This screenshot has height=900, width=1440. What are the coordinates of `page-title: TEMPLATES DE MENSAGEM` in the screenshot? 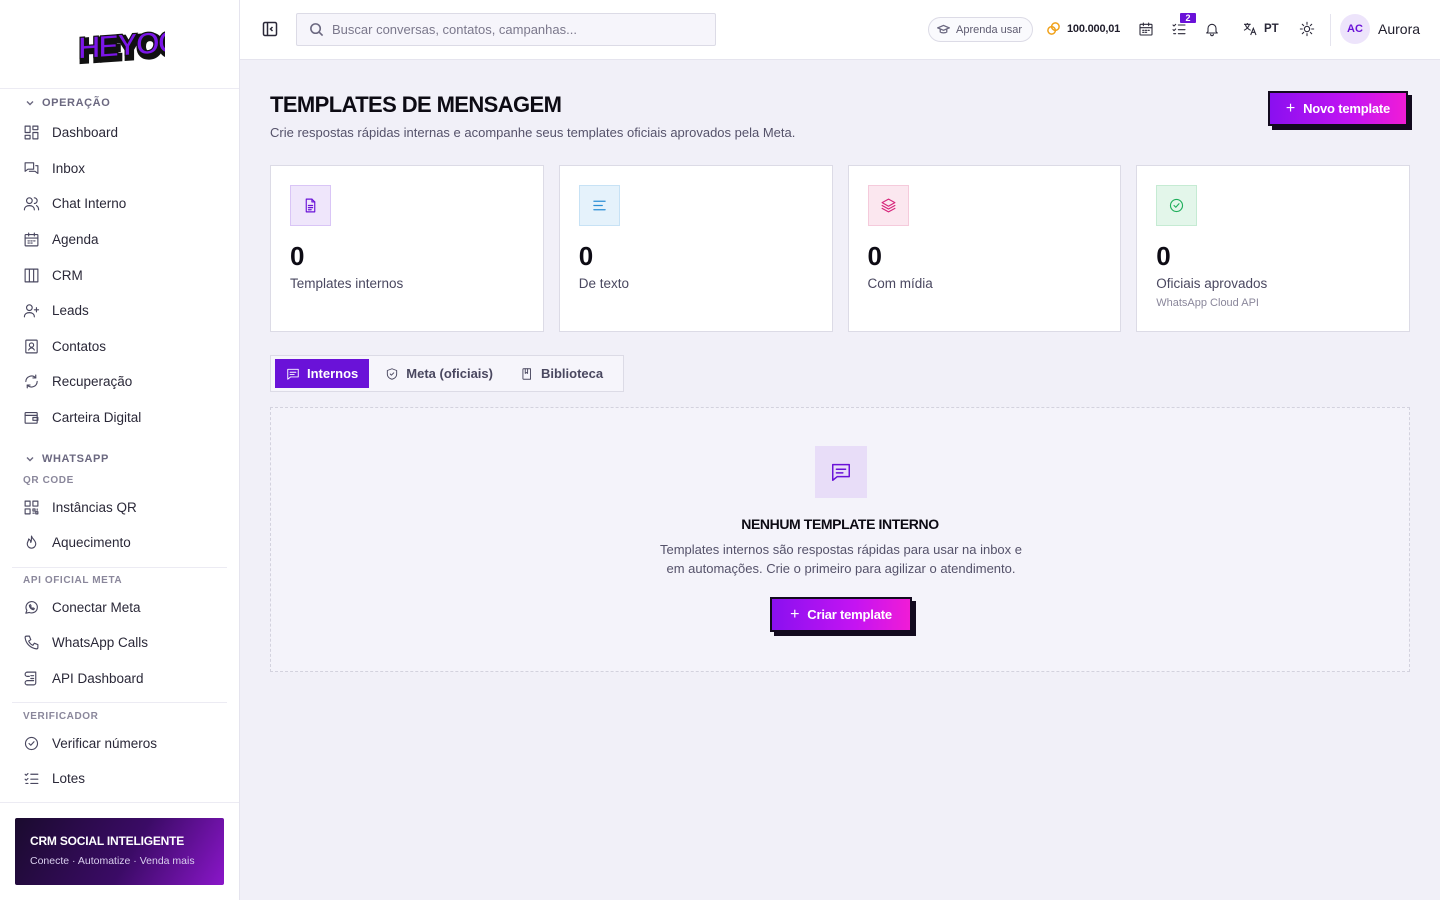 It's located at (416, 104).